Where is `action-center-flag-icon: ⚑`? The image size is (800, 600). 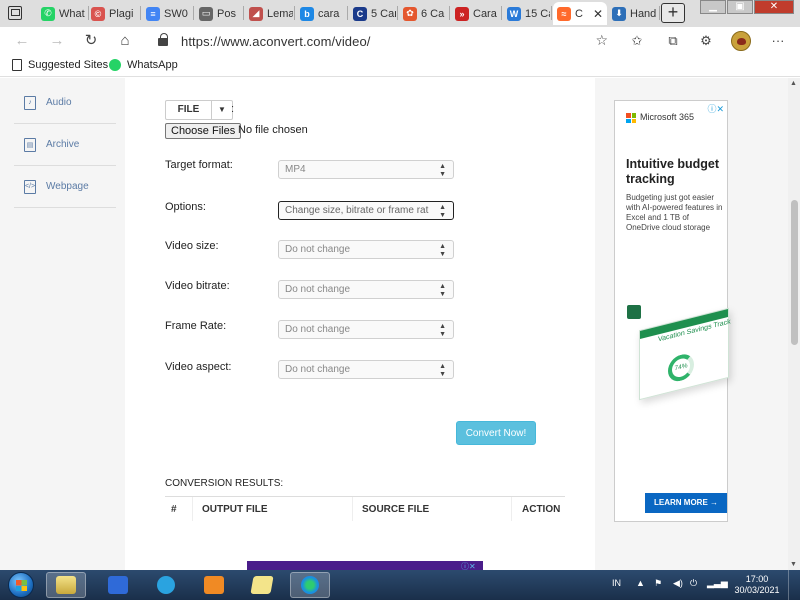
action-center-flag-icon: ⚑ is located at coordinates (658, 583).